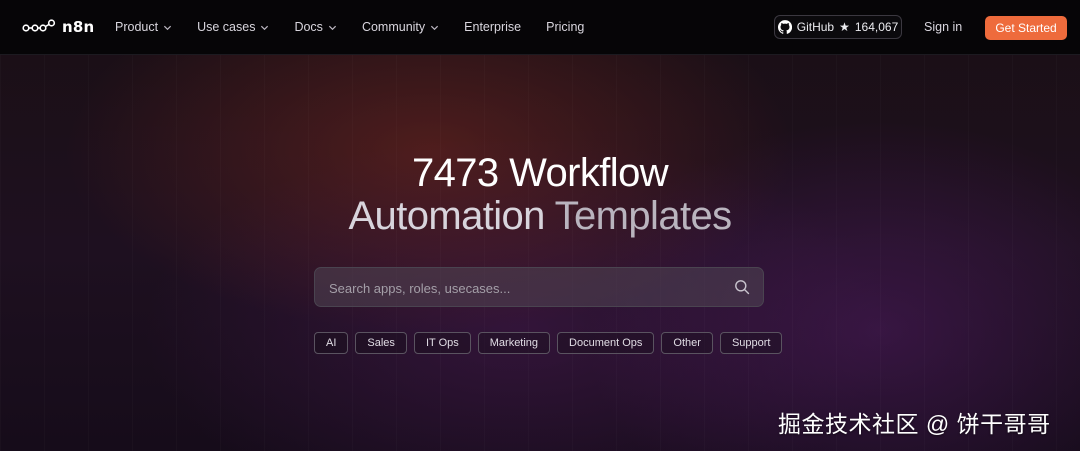 The width and height of the screenshot is (1080, 451). I want to click on hero-line-2-text-b: Templates, so click(643, 216).